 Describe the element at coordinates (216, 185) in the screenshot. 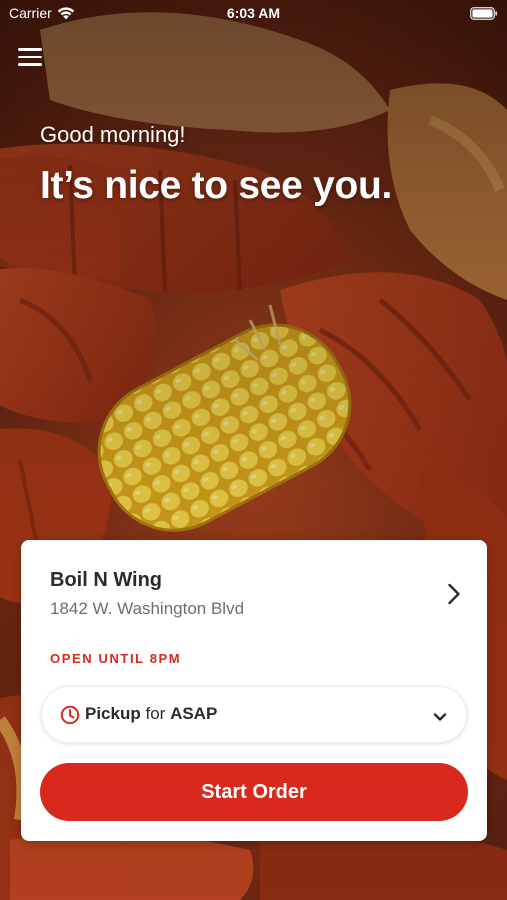

I see `headline-text: It’s nice to see you.` at that location.